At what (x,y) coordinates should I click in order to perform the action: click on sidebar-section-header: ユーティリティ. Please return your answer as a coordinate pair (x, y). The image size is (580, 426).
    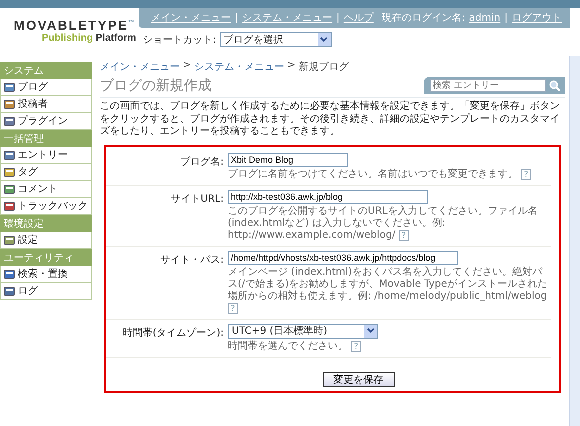
    Looking at the image, I should click on (46, 257).